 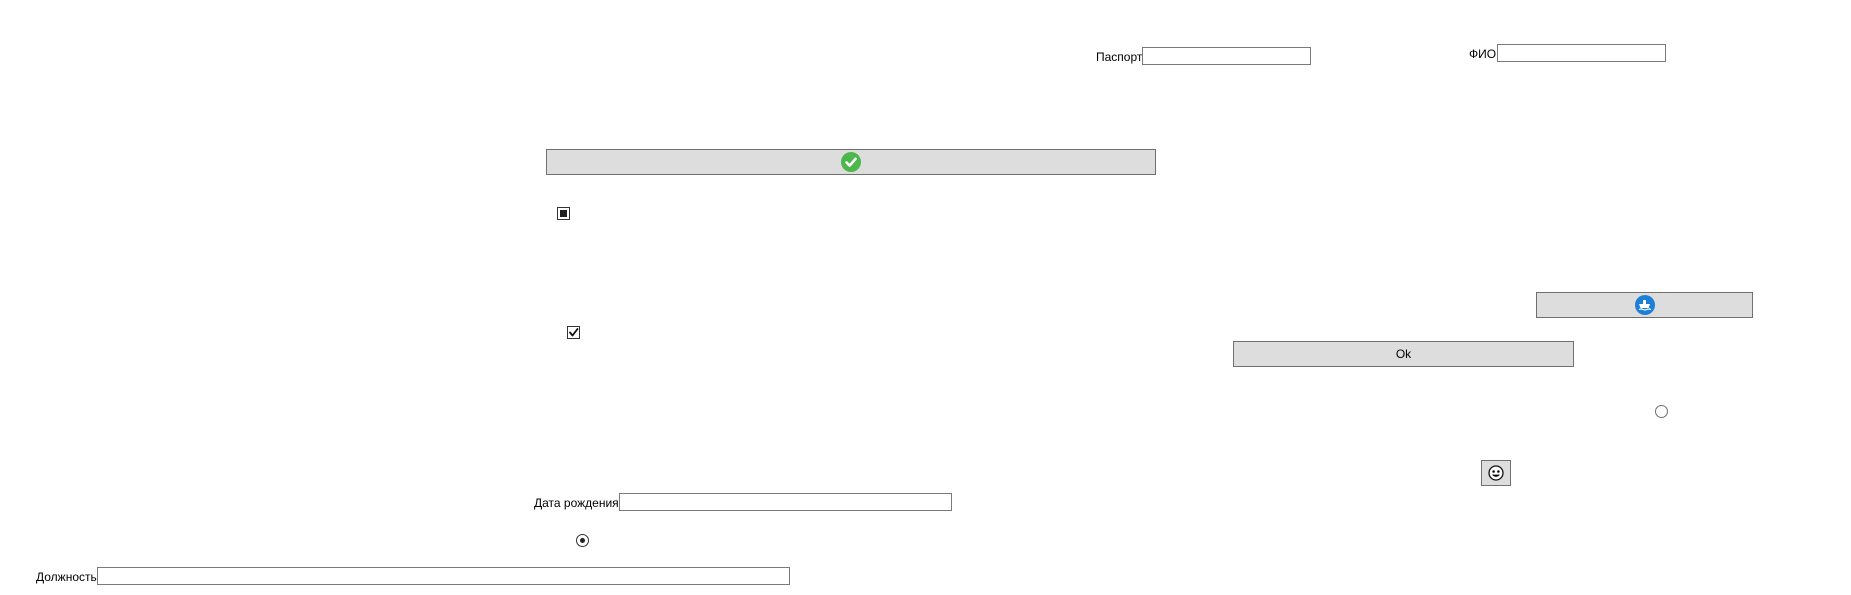 I want to click on ok-button-label: Ok, so click(x=1403, y=354).